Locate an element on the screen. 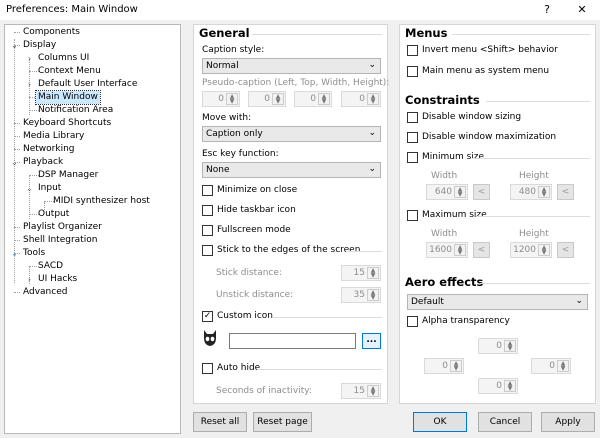 The image size is (600, 438). unstick-distance-spinbox: 35 ▲ ▼ is located at coordinates (361, 295).